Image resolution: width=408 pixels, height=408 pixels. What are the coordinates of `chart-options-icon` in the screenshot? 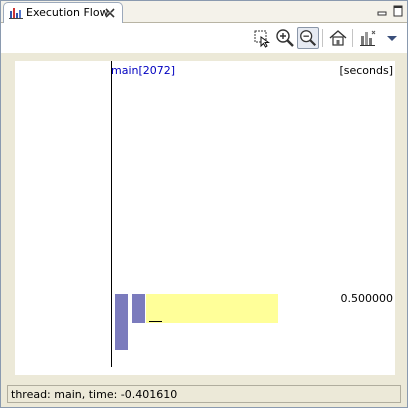 It's located at (368, 38).